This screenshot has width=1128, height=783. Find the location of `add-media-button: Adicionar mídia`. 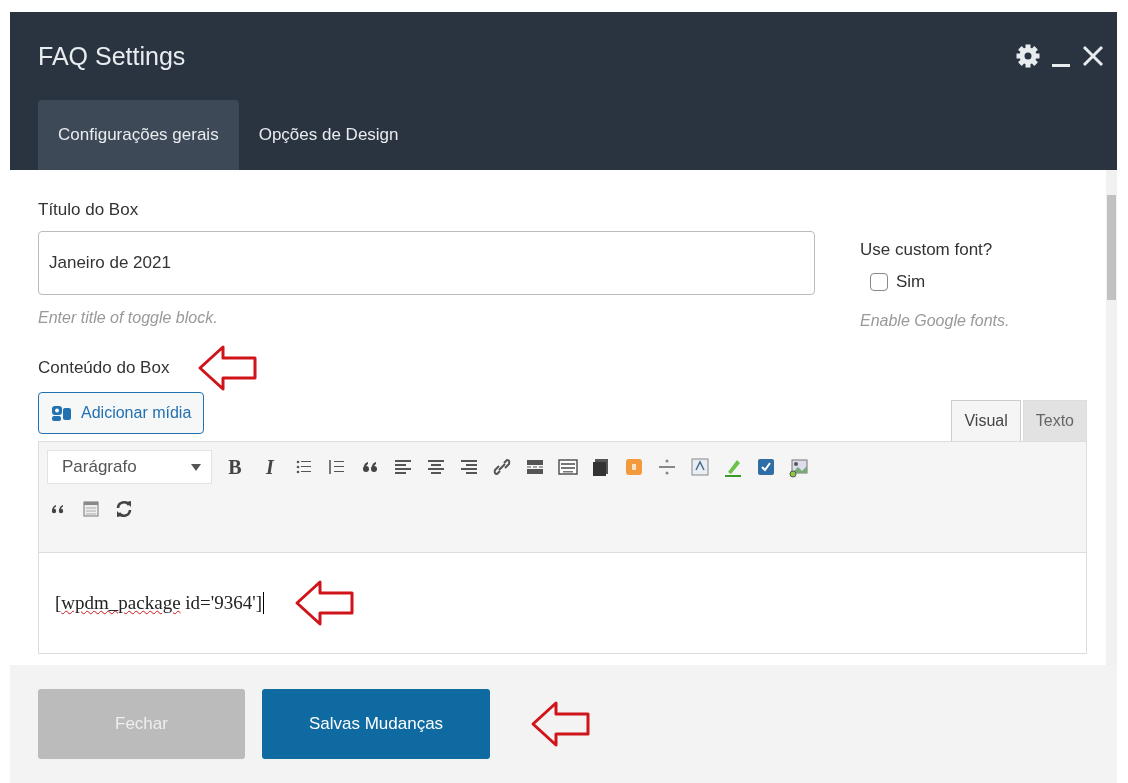

add-media-button: Adicionar mídia is located at coordinates (121, 413).